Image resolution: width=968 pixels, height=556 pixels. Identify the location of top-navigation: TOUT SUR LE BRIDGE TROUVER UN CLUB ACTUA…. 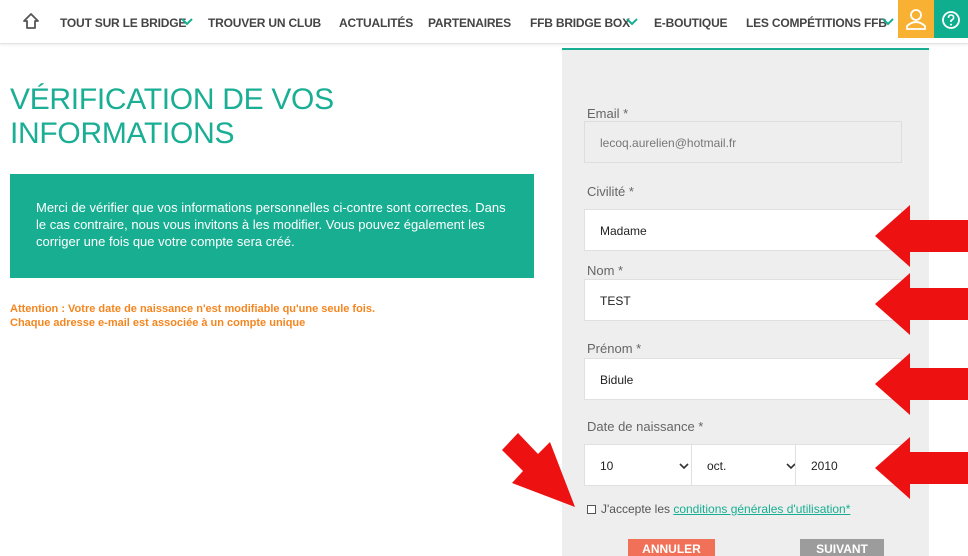
(484, 22).